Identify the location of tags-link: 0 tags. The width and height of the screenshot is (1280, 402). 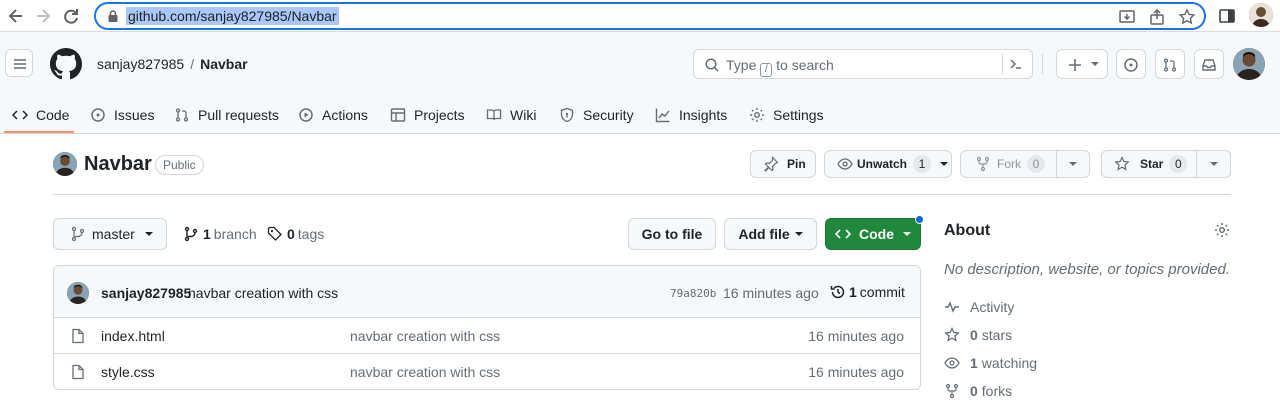
(295, 234).